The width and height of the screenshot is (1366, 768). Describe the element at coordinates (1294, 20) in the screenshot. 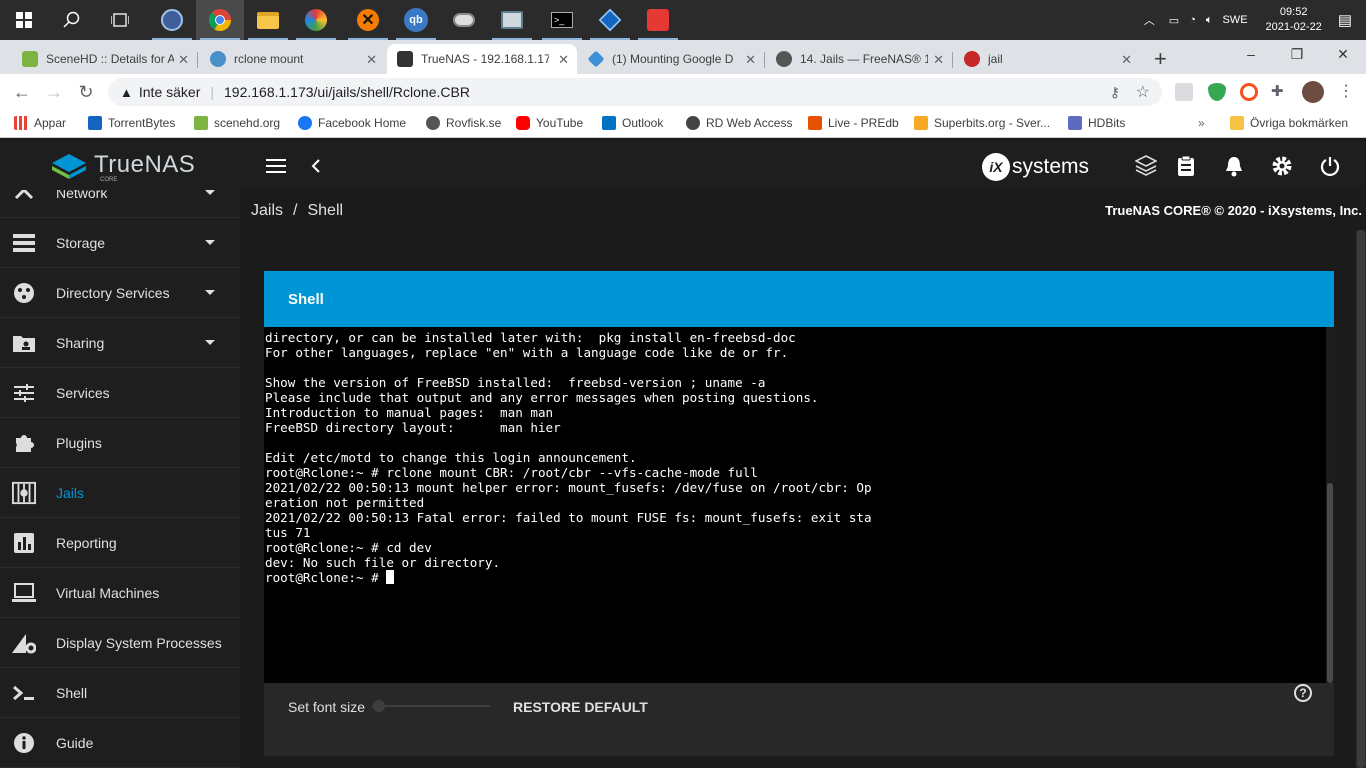

I see `clock: 09:52 2021-02-22` at that location.